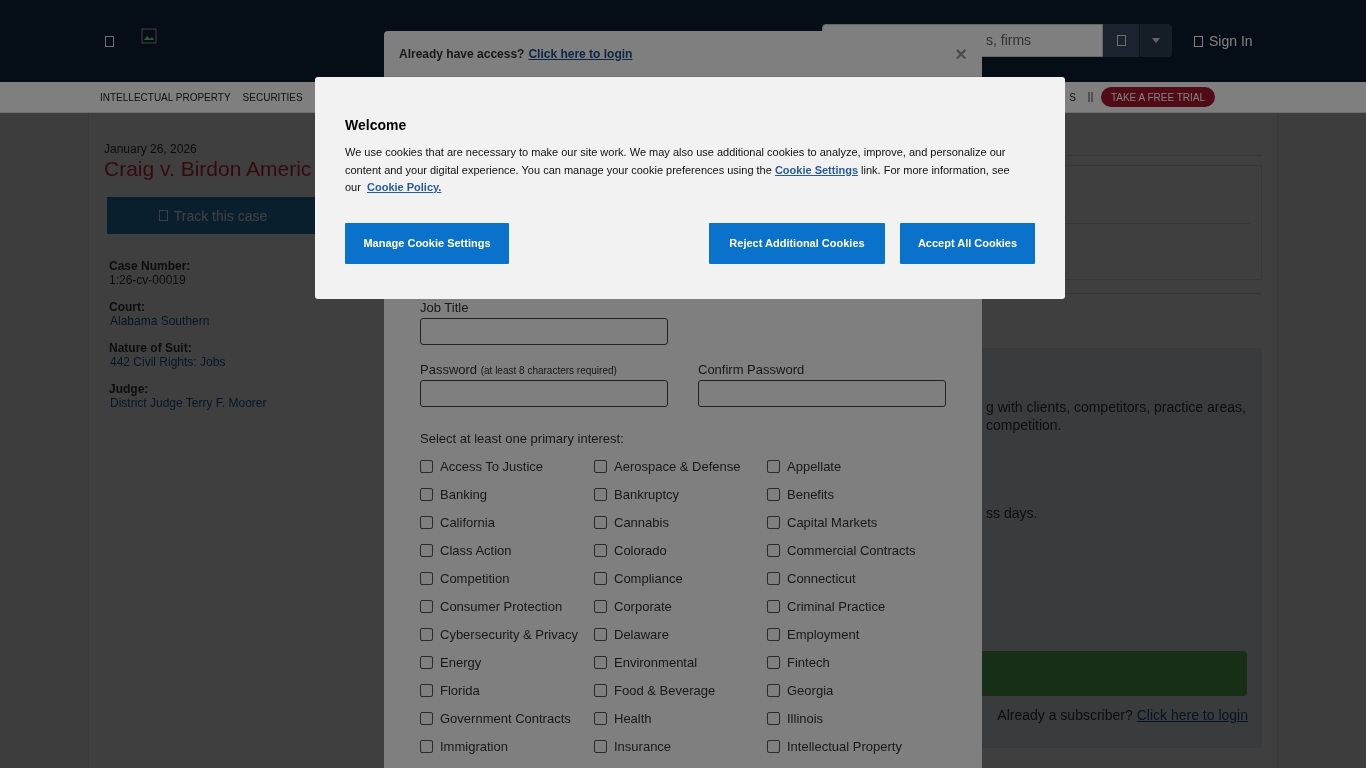  What do you see at coordinates (461, 662) in the screenshot?
I see `checkbox-label: Energy` at bounding box center [461, 662].